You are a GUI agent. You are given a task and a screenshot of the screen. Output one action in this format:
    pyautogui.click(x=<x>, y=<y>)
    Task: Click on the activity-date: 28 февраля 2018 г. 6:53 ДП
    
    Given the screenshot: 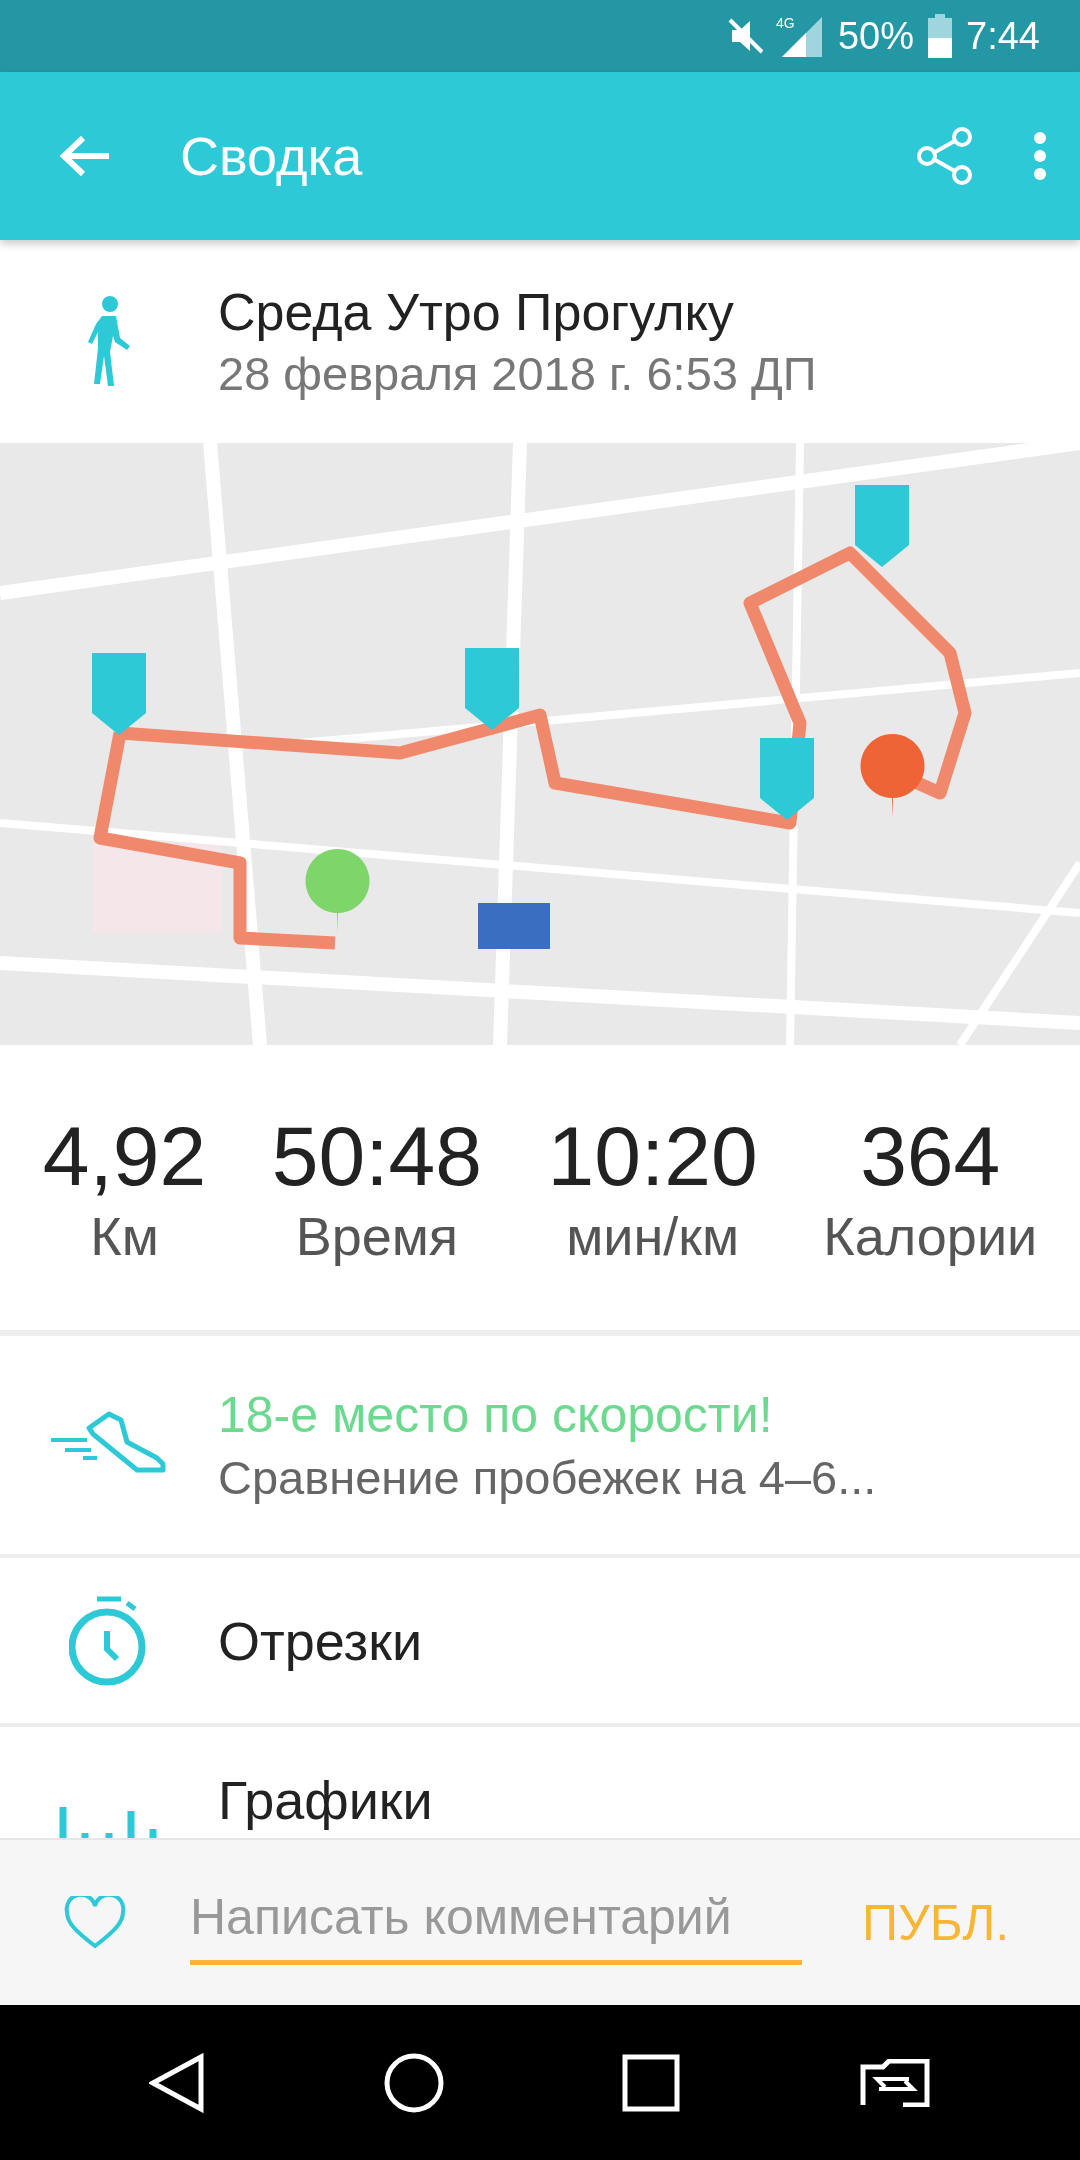 What is the action you would take?
    pyautogui.click(x=517, y=373)
    